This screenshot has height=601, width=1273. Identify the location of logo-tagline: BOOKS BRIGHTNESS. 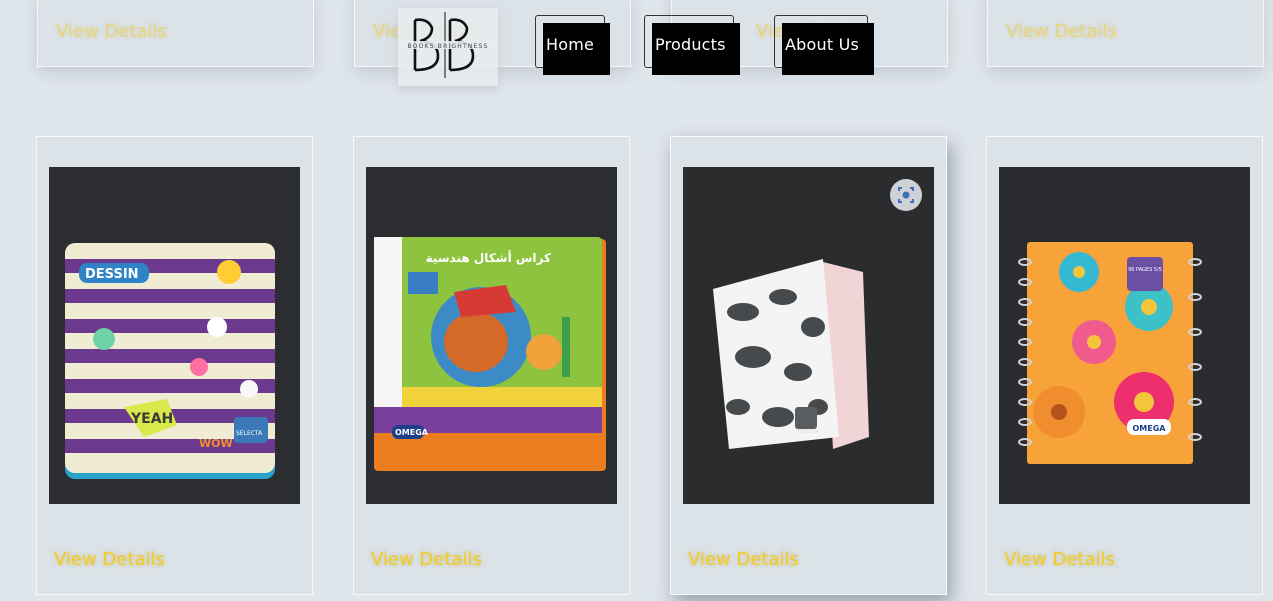
(447, 46).